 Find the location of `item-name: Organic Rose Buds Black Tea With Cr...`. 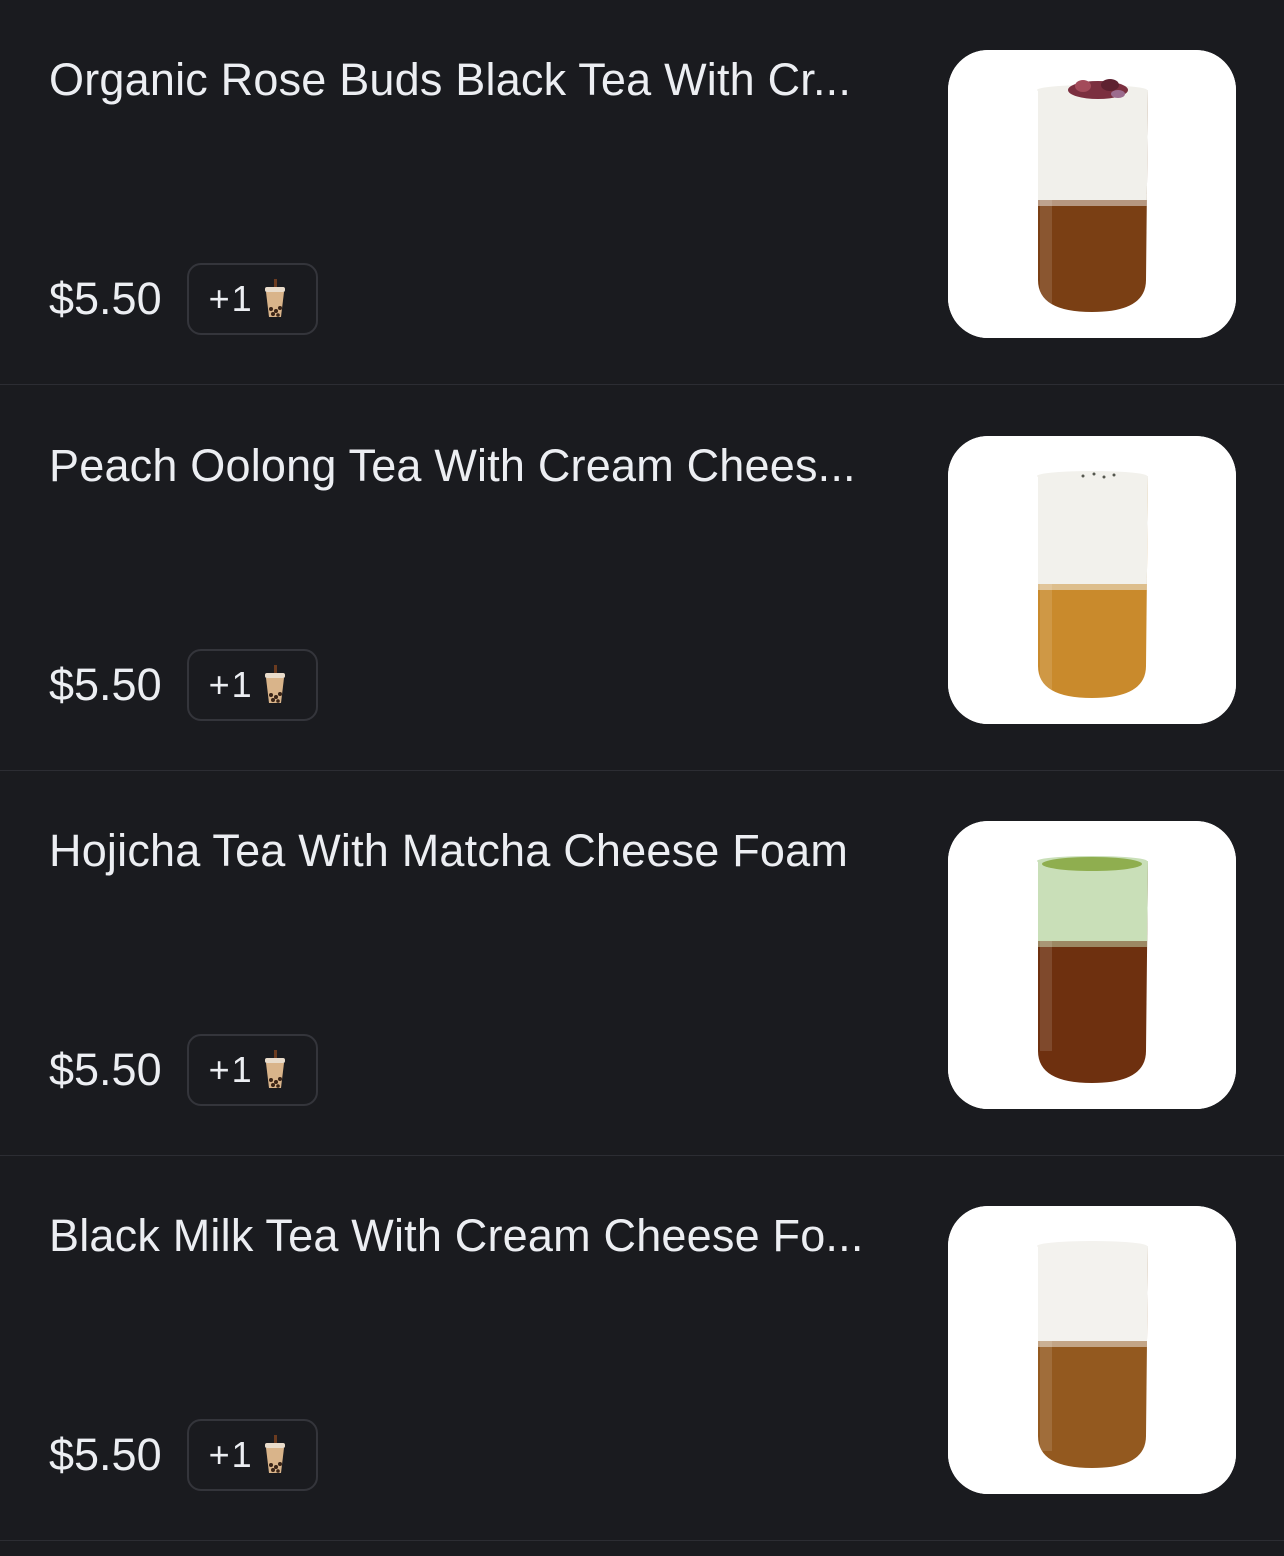

item-name: Organic Rose Buds Black Tea With Cr... is located at coordinates (450, 79).